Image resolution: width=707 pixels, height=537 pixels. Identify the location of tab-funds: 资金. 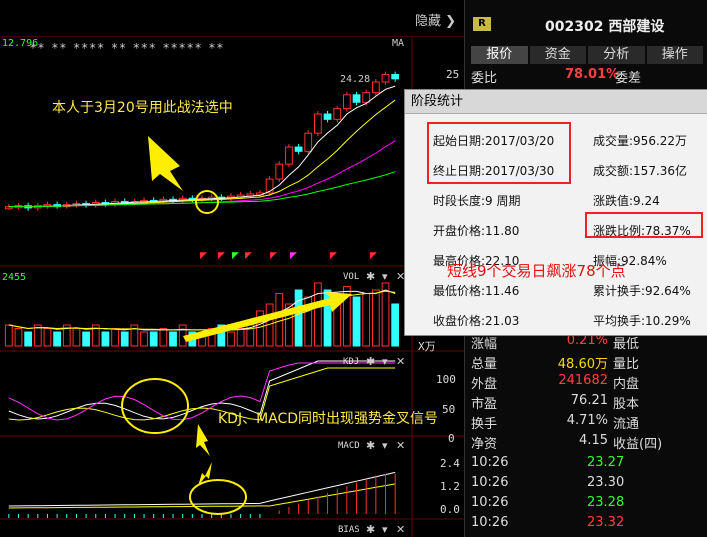
(557, 55).